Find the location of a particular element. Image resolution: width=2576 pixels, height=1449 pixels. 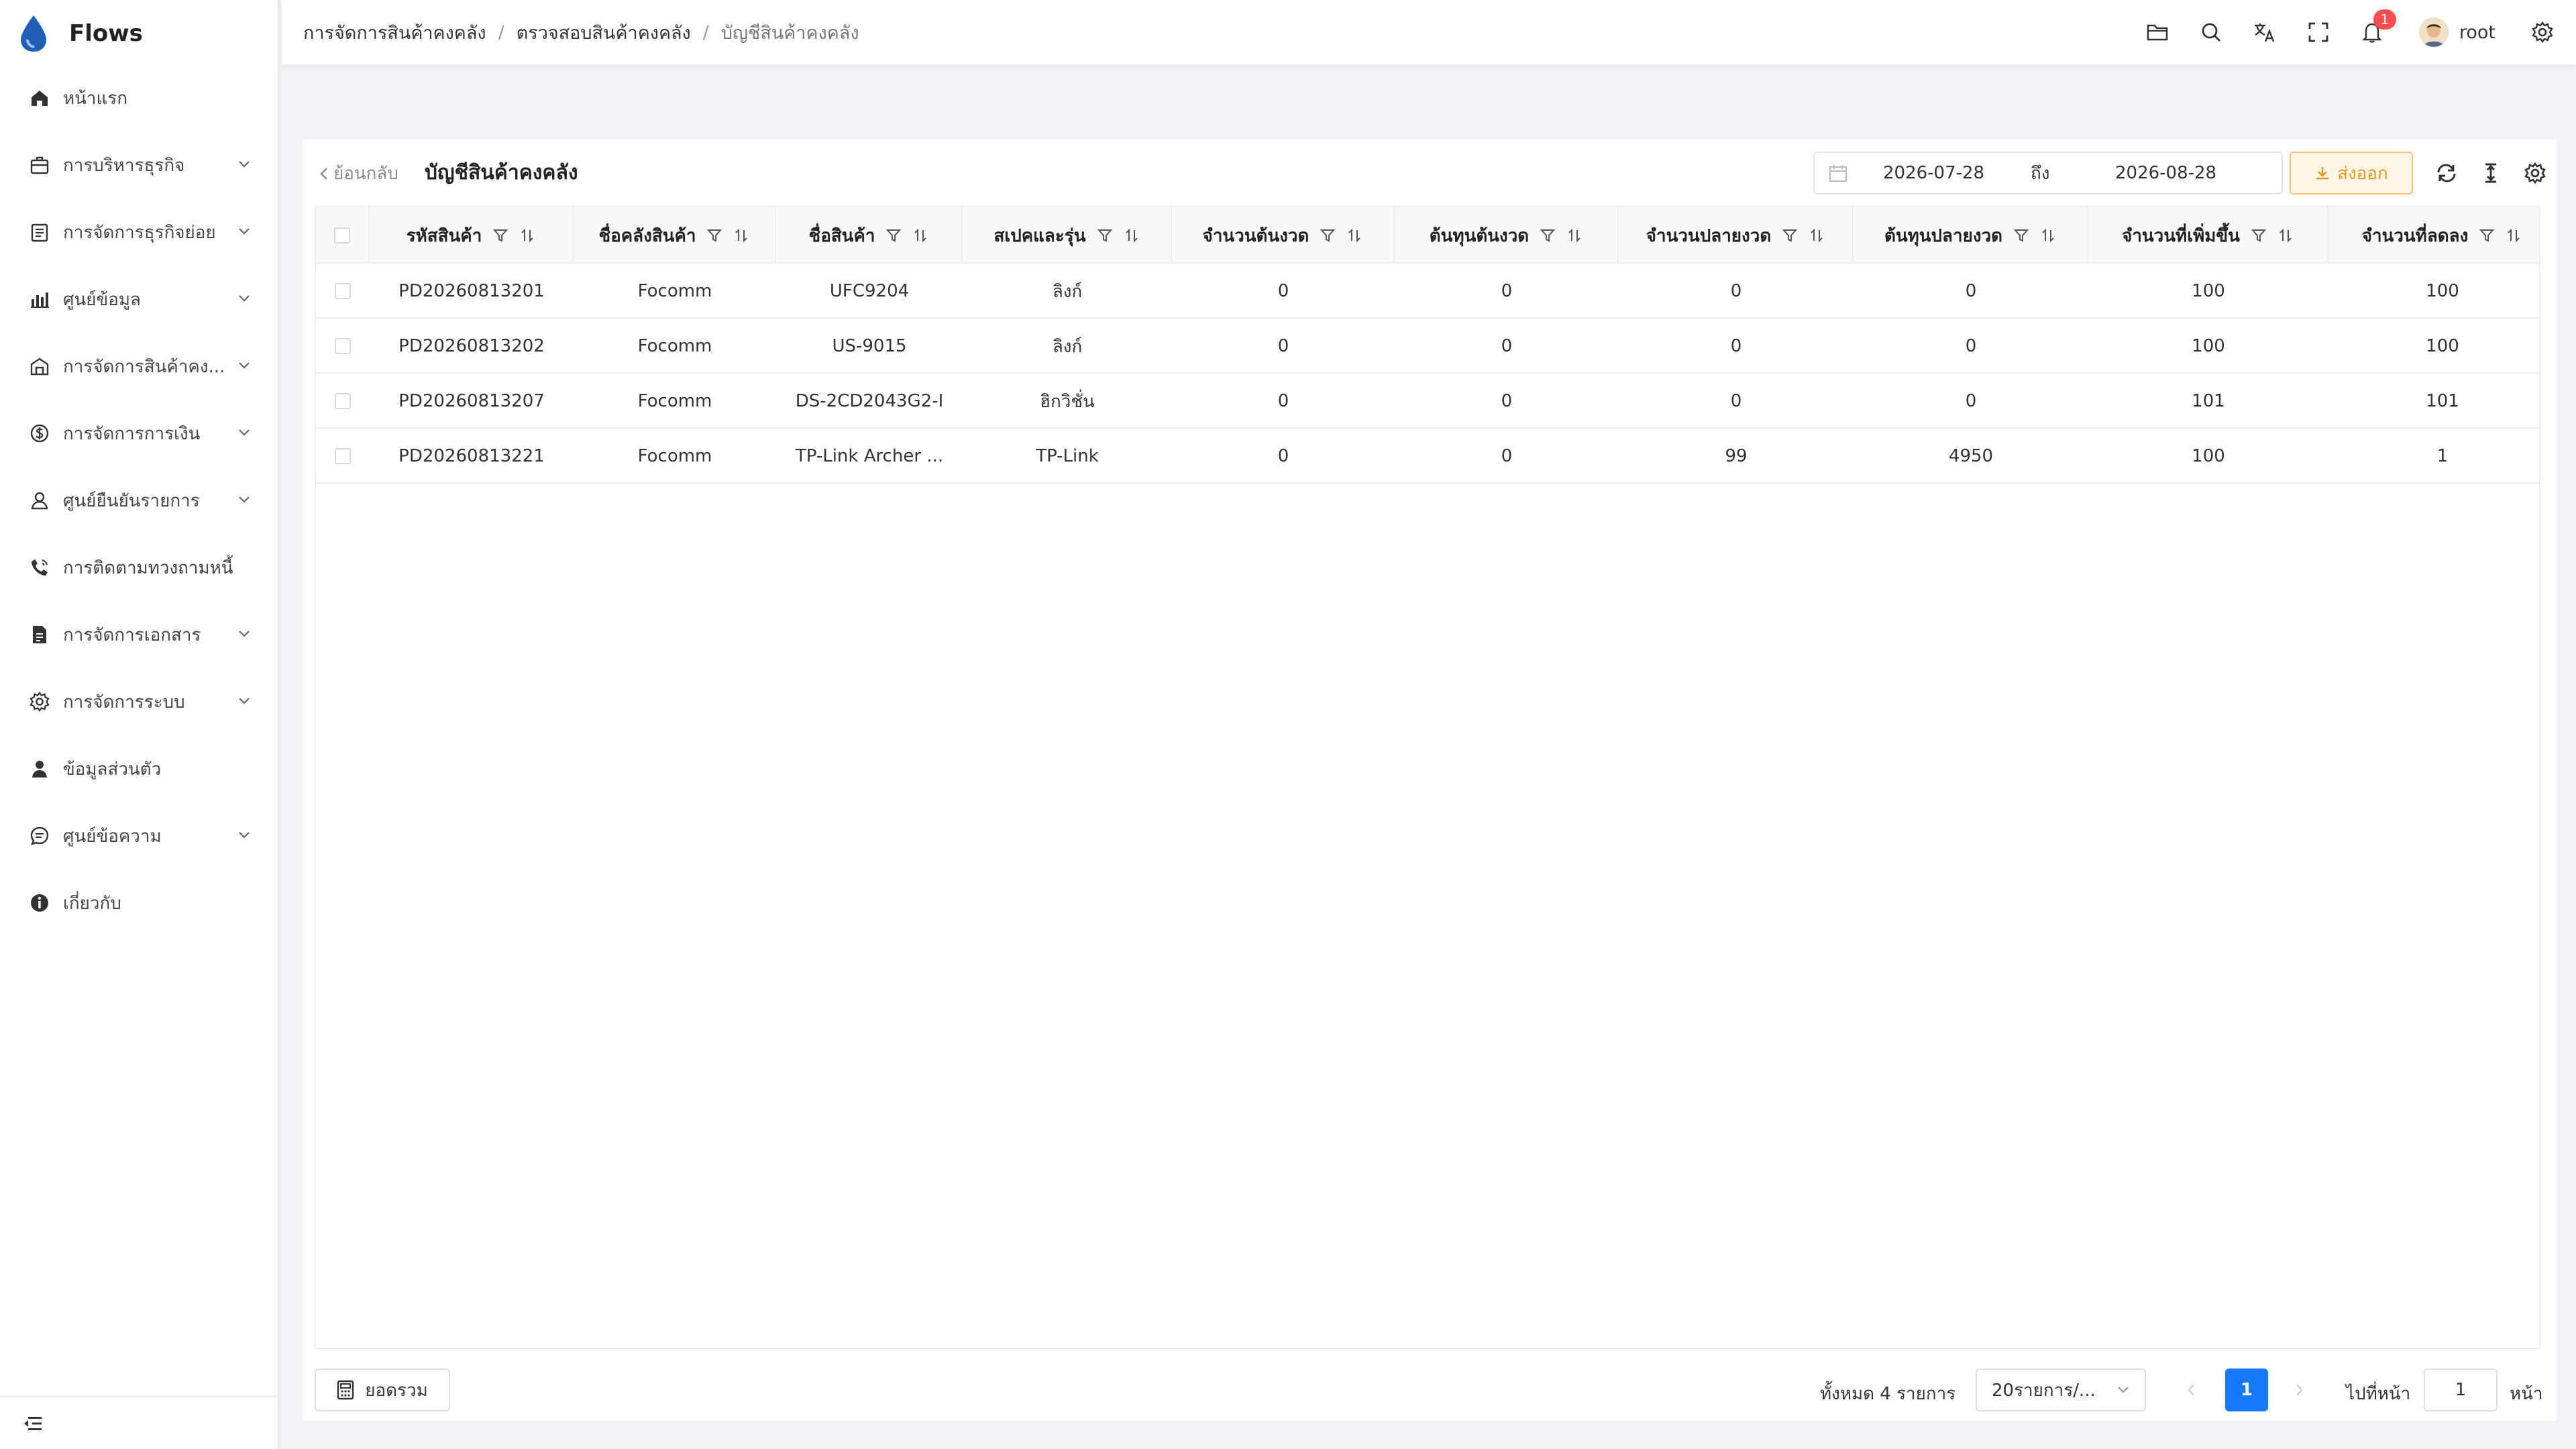

select-all-checkbox is located at coordinates (342, 235).